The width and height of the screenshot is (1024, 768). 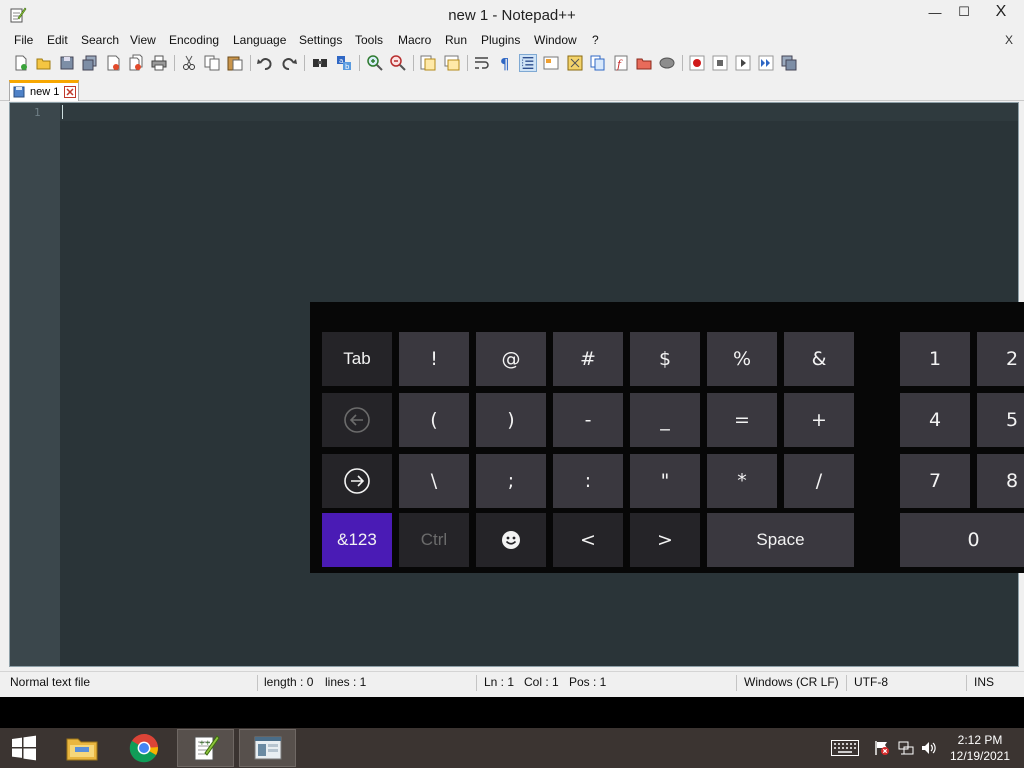 What do you see at coordinates (667, 63) in the screenshot?
I see `monitoring-icon` at bounding box center [667, 63].